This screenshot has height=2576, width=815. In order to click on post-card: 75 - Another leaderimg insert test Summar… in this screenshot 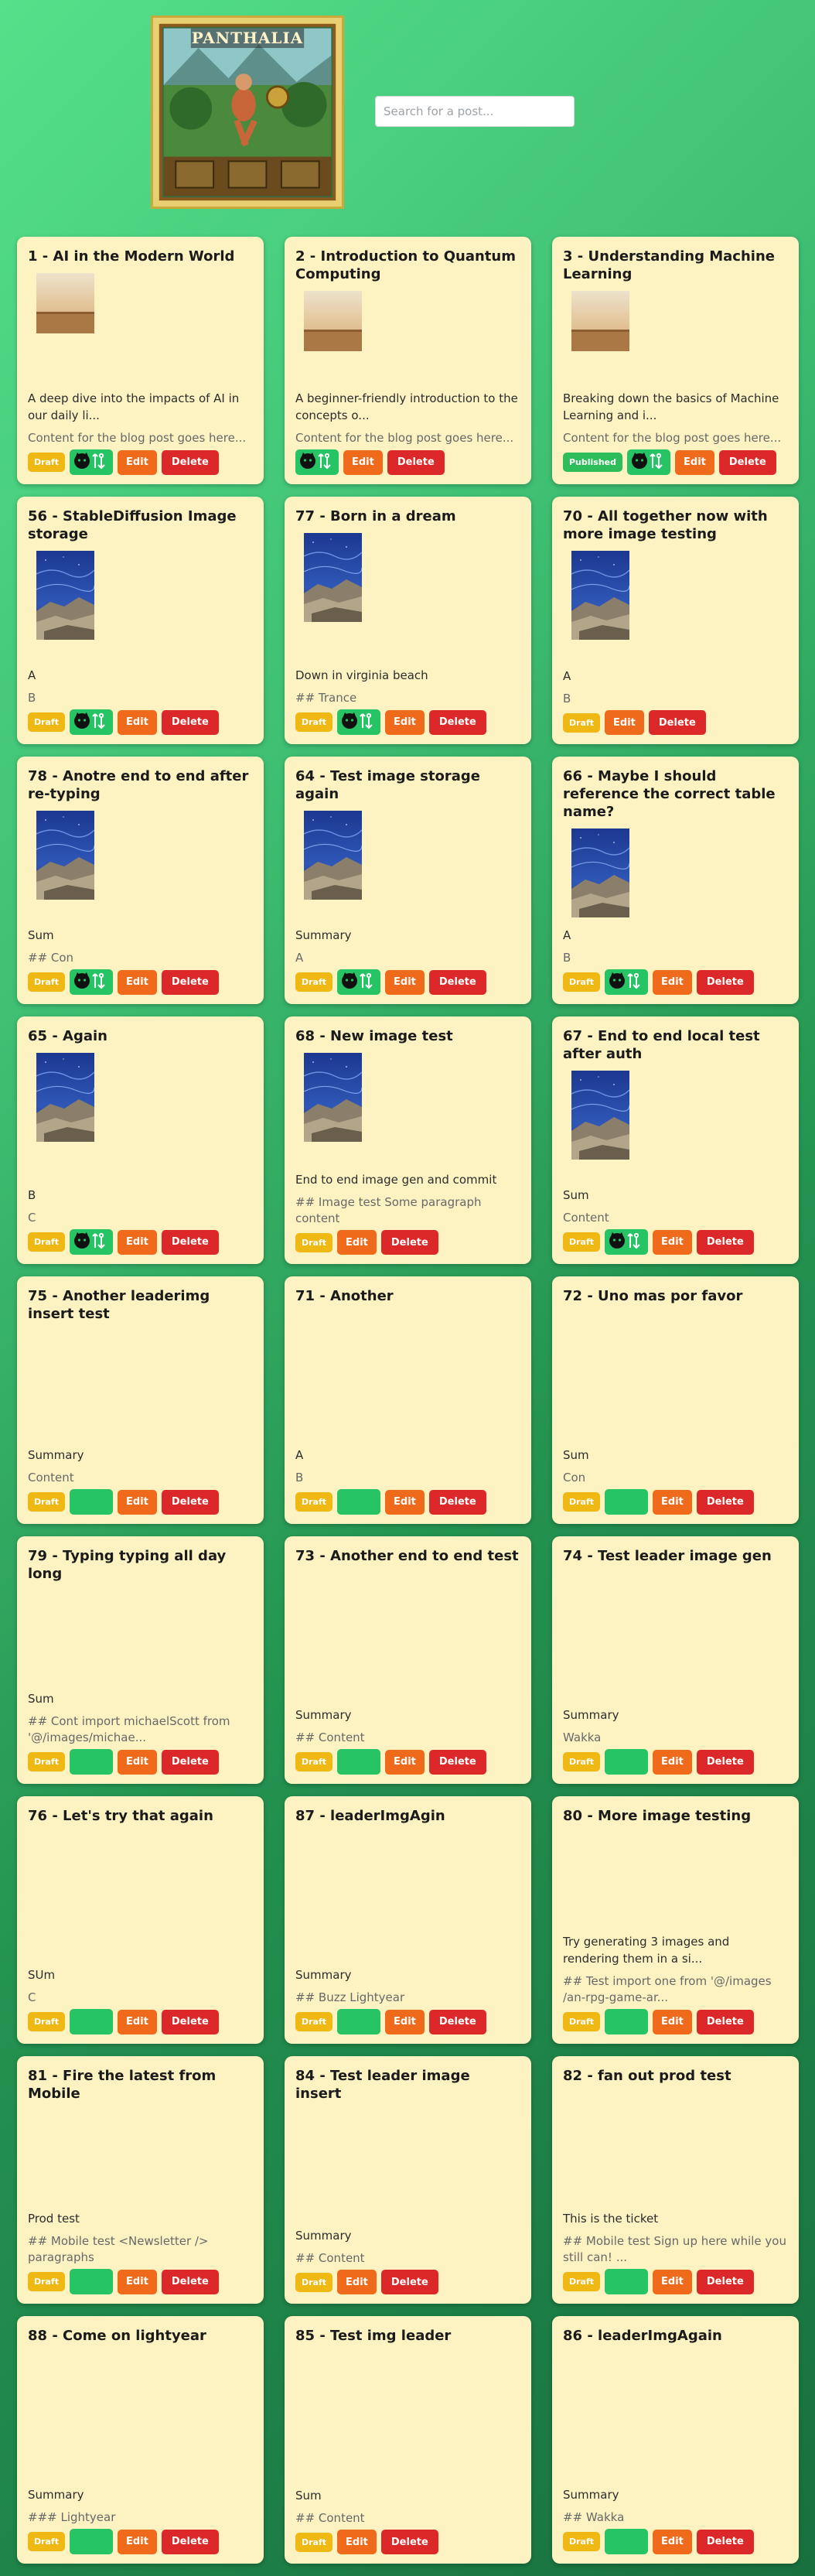, I will do `click(140, 1400)`.